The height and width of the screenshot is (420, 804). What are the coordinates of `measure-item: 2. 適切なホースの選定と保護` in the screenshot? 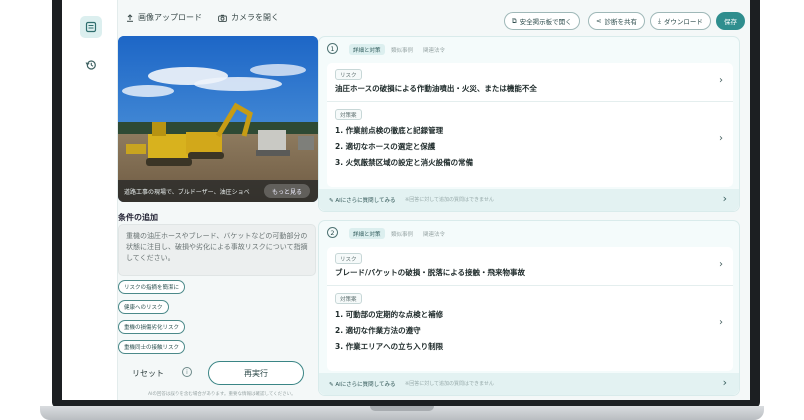 It's located at (385, 146).